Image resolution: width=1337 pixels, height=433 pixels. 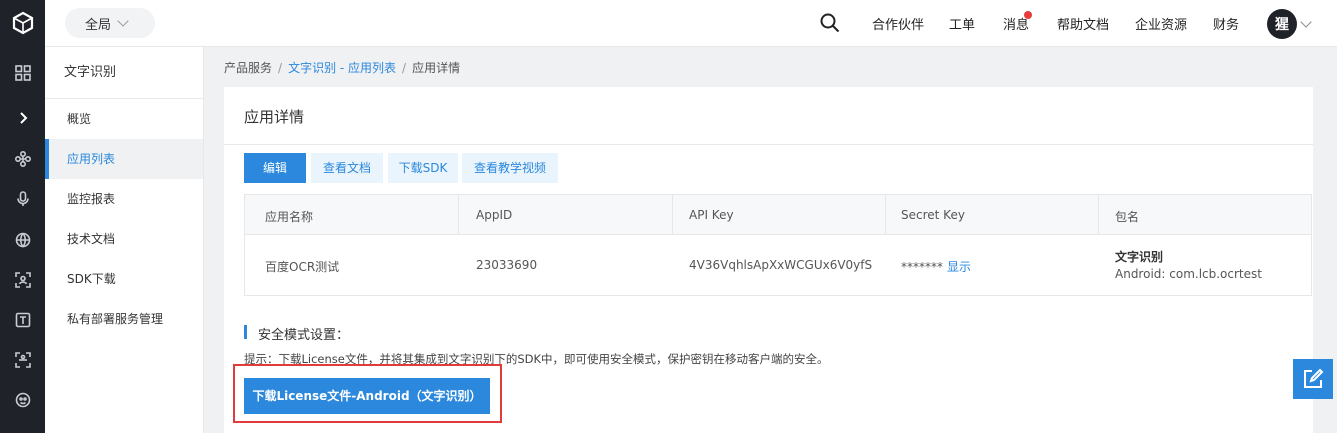 I want to click on scan-icon, so click(x=22, y=280).